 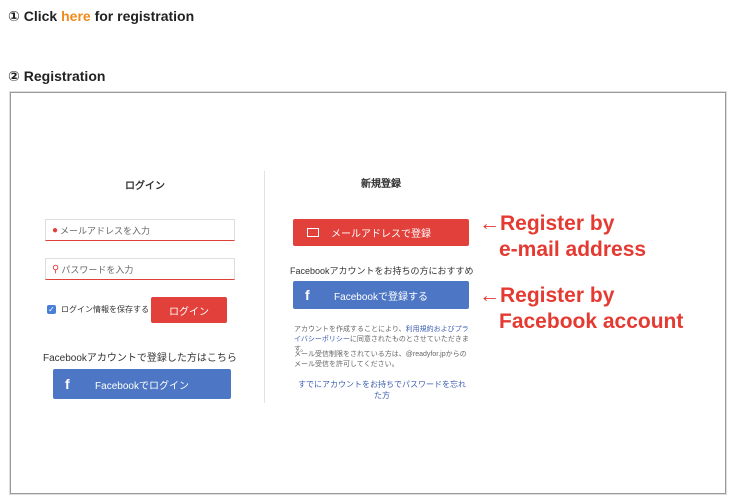 I want to click on step1-prefix: ① Click, so click(x=35, y=16).